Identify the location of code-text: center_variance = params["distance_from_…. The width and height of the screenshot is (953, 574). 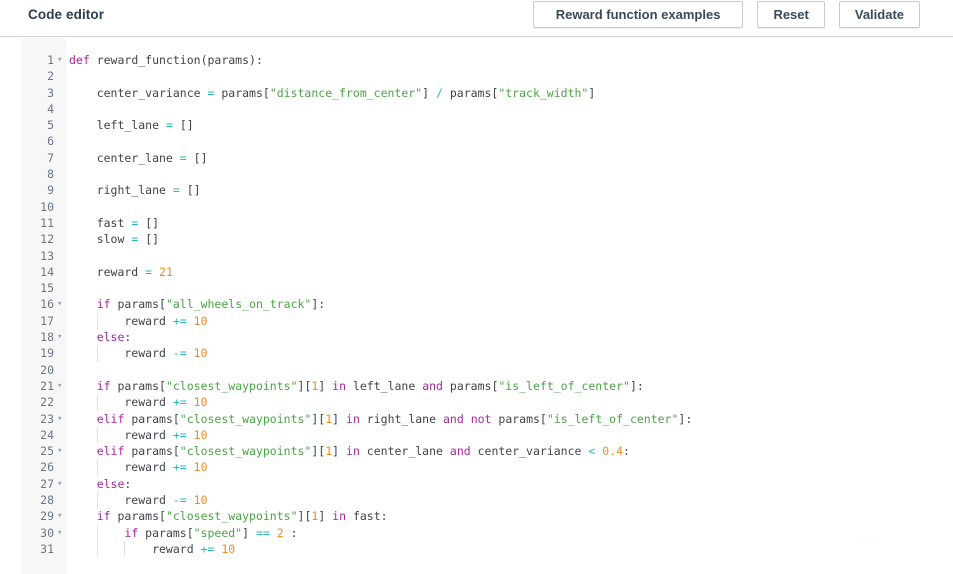
(511, 93).